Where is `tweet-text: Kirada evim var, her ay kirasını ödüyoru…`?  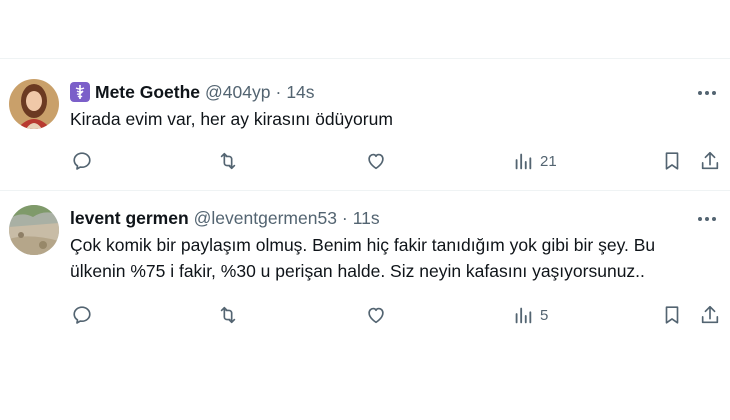
tweet-text: Kirada evim var, her ay kirasını ödüyoru… is located at coordinates (231, 119).